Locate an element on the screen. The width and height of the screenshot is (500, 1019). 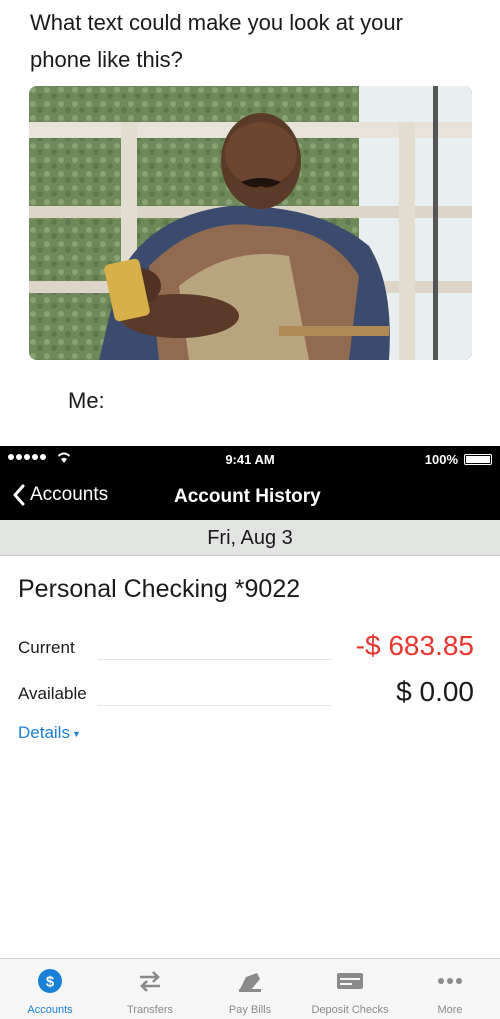
back-button: Accounts is located at coordinates (60, 495).